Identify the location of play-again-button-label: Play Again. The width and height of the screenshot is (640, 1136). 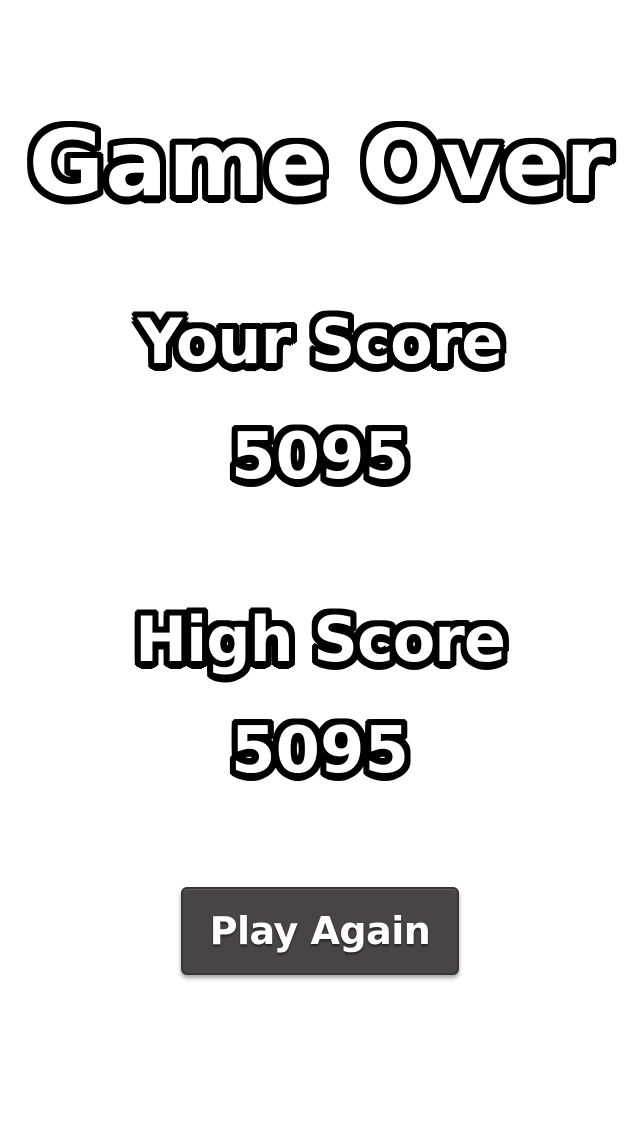
(320, 931).